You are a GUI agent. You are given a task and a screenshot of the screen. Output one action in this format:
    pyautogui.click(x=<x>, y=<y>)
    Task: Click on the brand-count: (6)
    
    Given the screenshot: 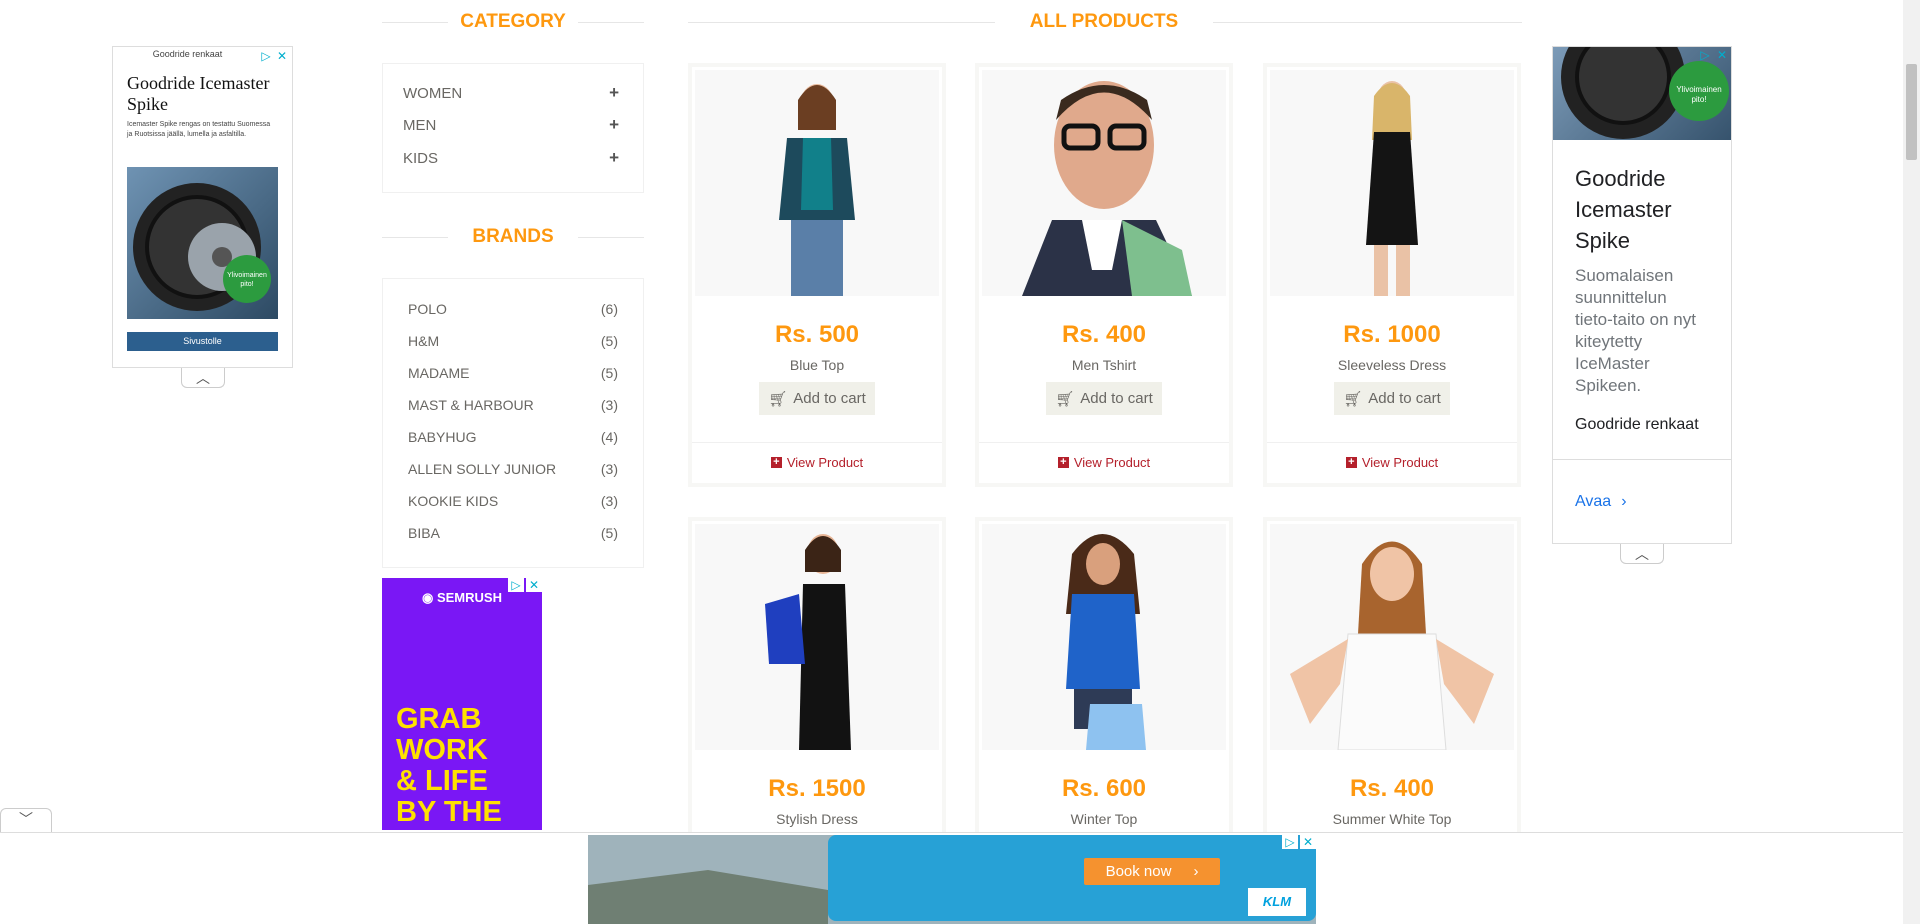 What is the action you would take?
    pyautogui.click(x=609, y=309)
    